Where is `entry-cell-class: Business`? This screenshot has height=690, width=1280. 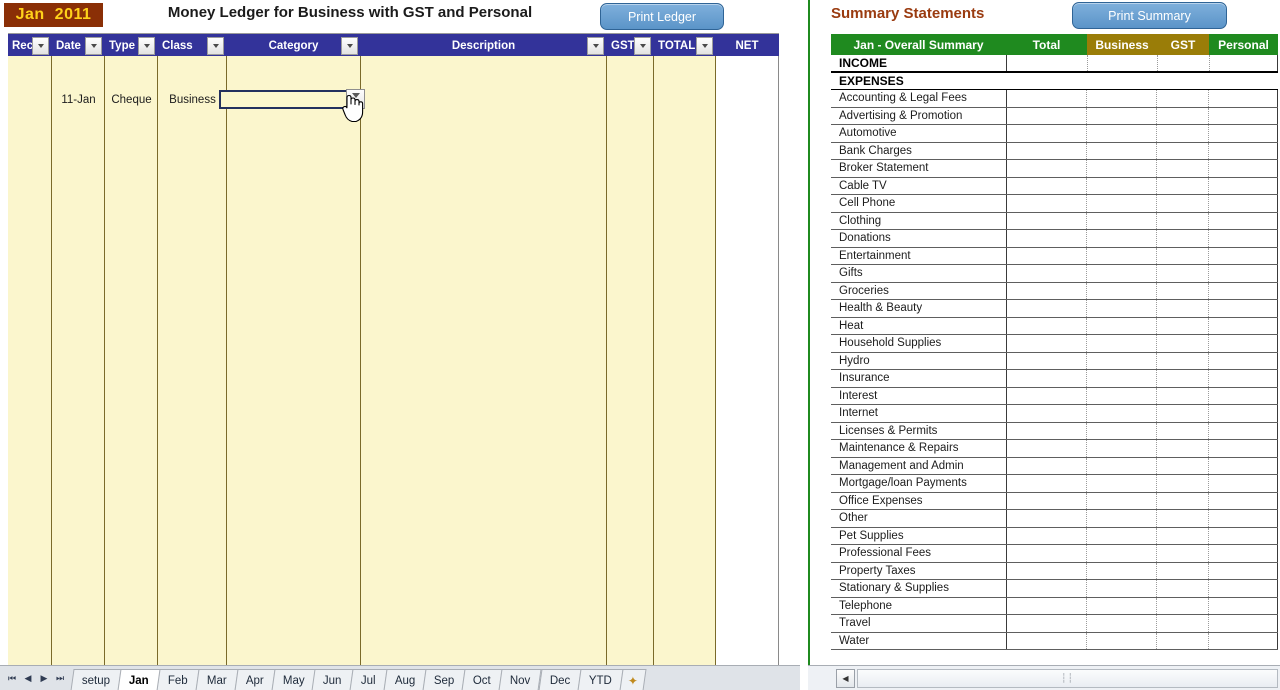 entry-cell-class: Business is located at coordinates (192, 99).